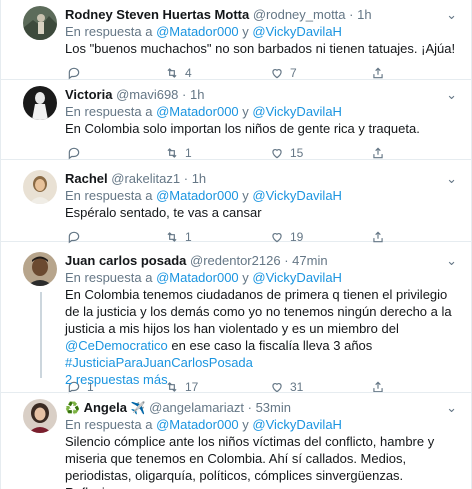  Describe the element at coordinates (105, 407) in the screenshot. I see `author-name: Angela` at that location.